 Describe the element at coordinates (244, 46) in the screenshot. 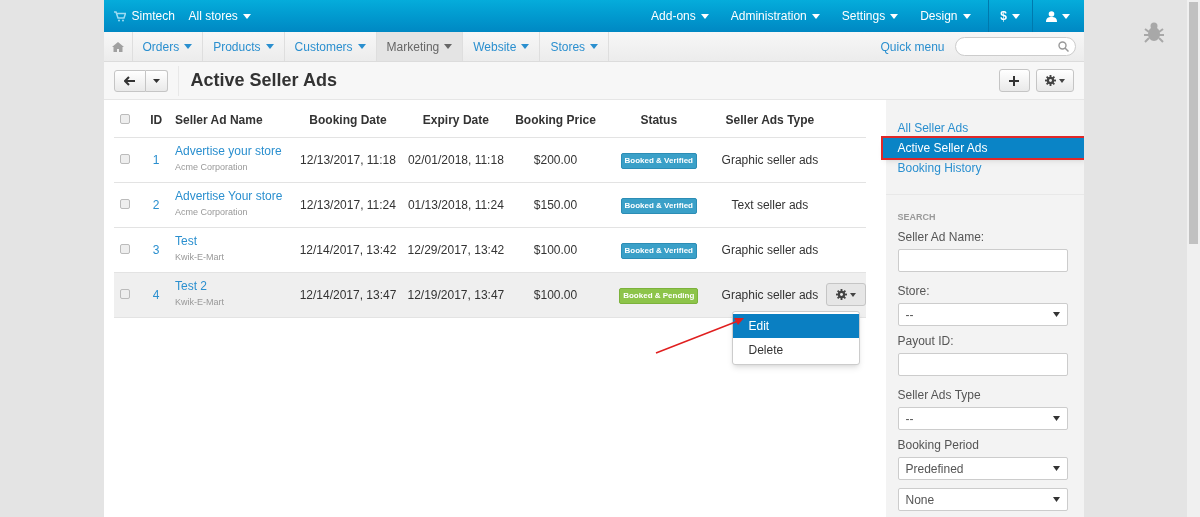

I see `nav-tab: Products` at that location.